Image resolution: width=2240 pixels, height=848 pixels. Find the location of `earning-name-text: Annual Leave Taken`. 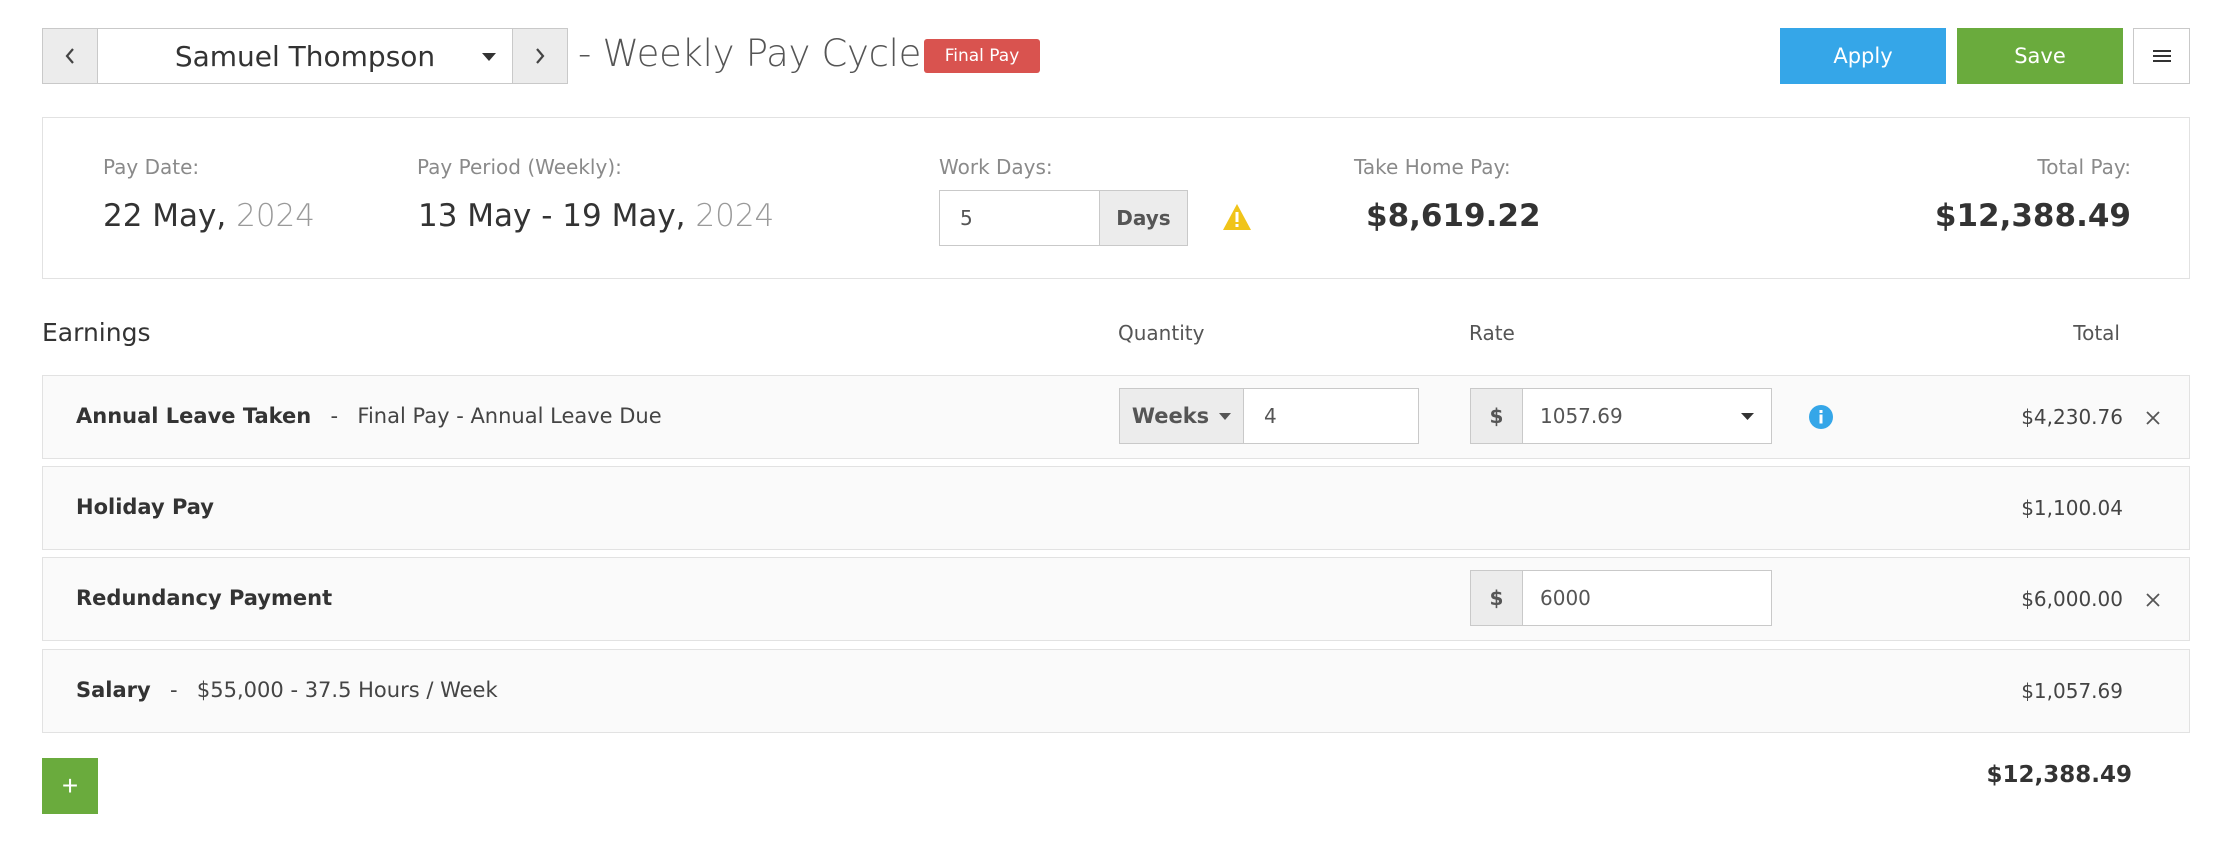

earning-name-text: Annual Leave Taken is located at coordinates (194, 416).